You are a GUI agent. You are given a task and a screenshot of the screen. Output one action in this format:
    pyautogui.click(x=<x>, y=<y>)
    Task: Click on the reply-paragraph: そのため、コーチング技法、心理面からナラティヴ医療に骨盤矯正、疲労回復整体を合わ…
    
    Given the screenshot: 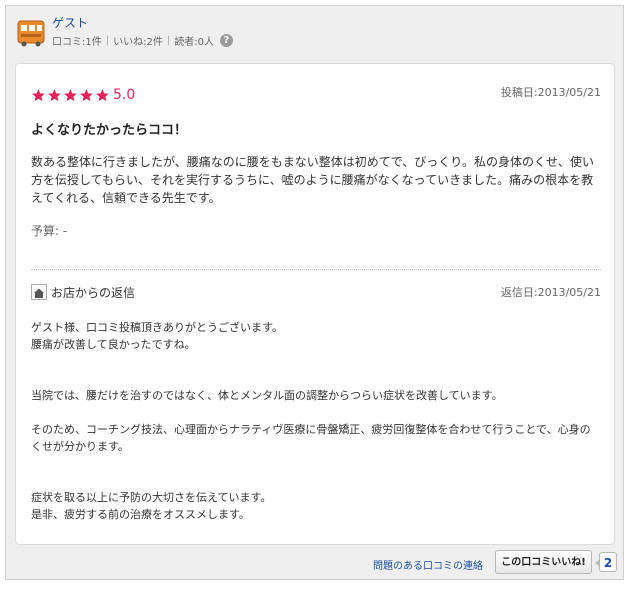 What is the action you would take?
    pyautogui.click(x=311, y=438)
    